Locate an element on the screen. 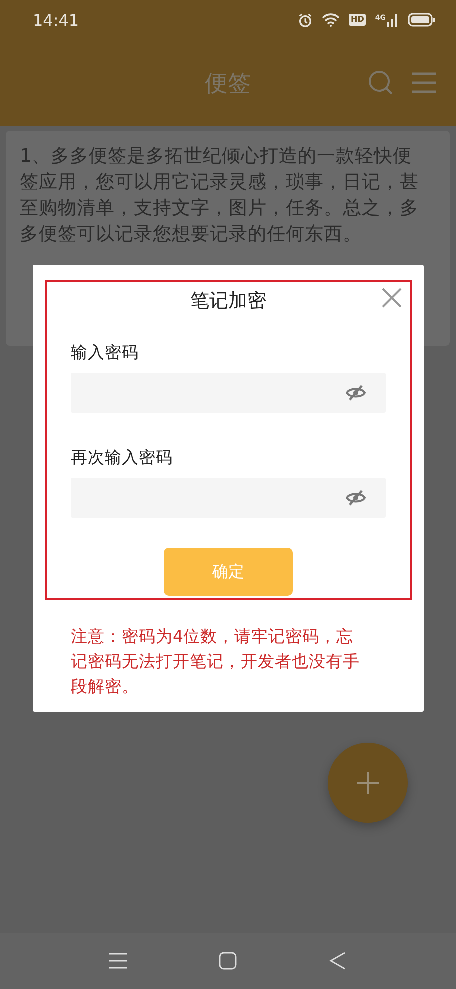 The height and width of the screenshot is (989, 456). dialog-title: 笔记加密 is located at coordinates (228, 301).